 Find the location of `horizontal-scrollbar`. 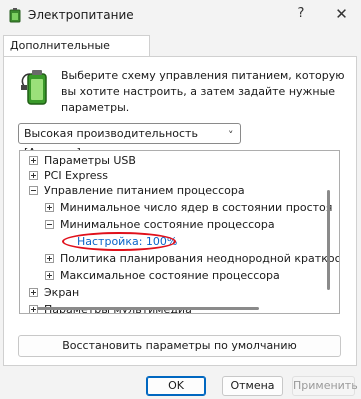

horizontal-scrollbar is located at coordinates (148, 308).